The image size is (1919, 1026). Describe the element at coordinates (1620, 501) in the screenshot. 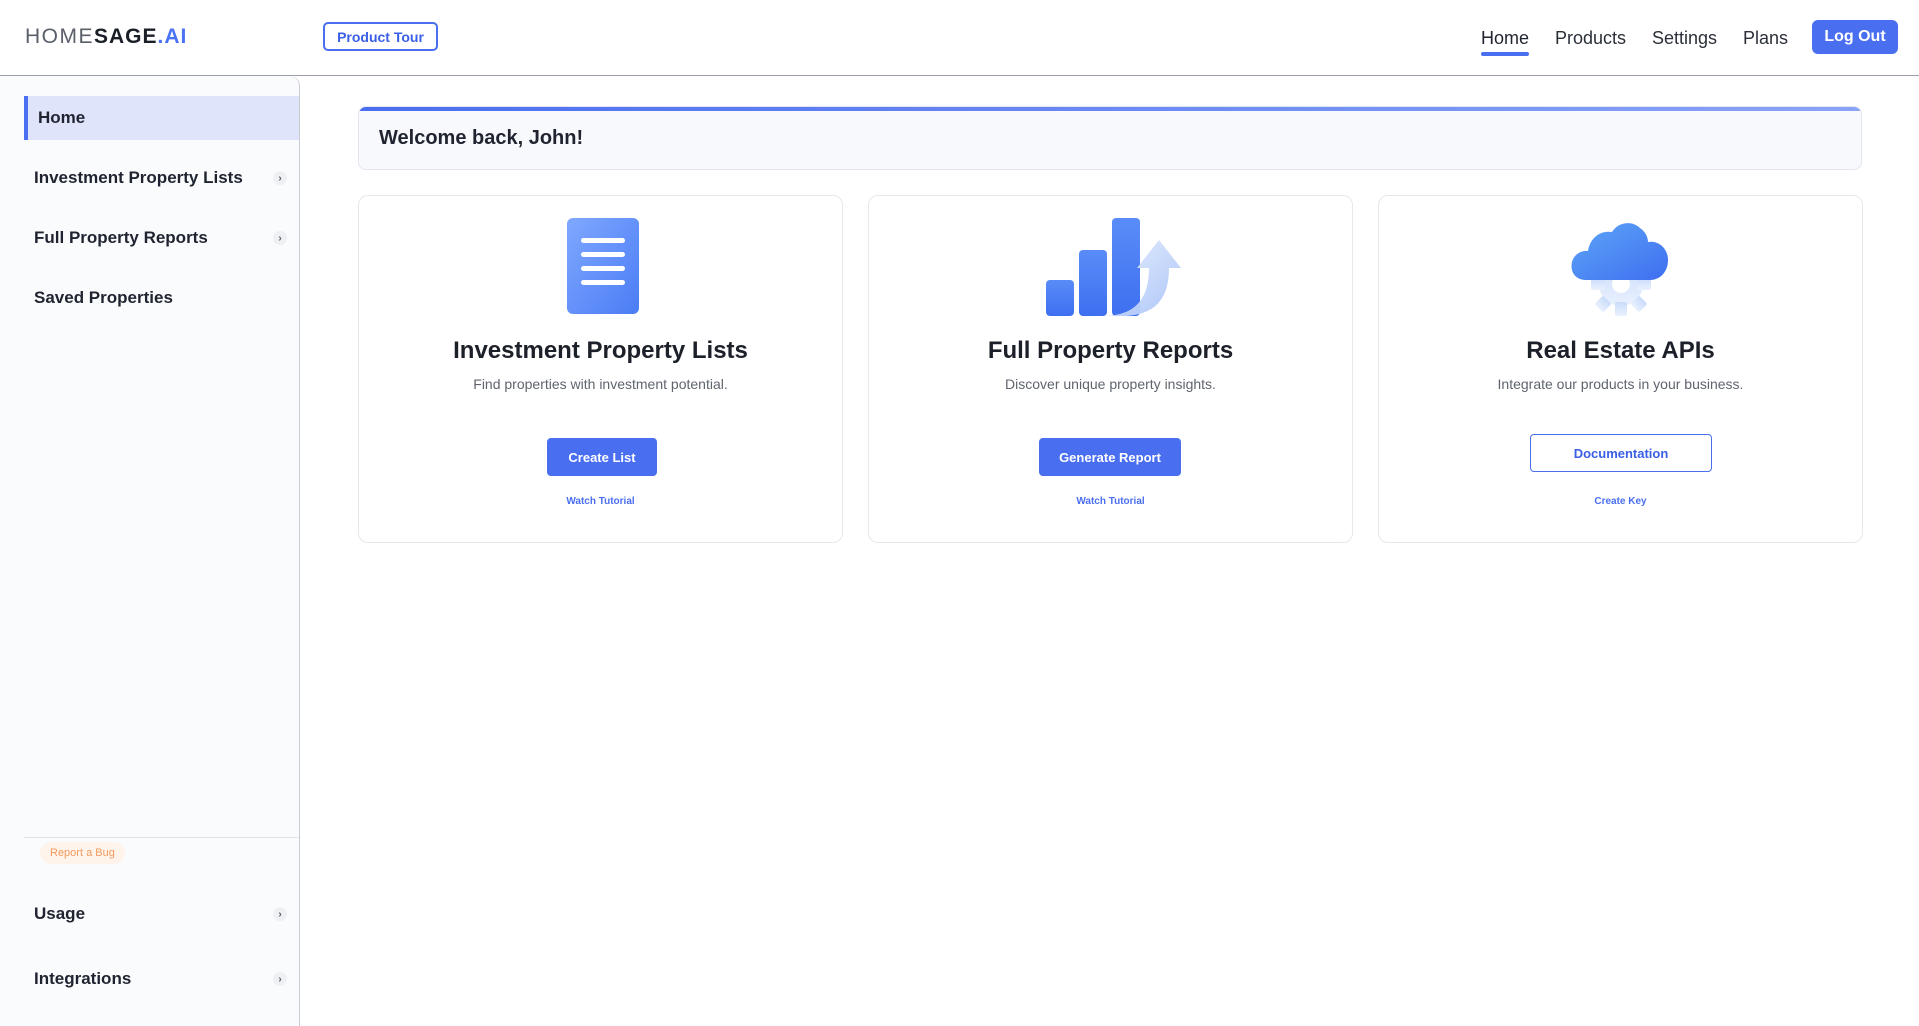

I see `create-key-link: Create Key` at that location.